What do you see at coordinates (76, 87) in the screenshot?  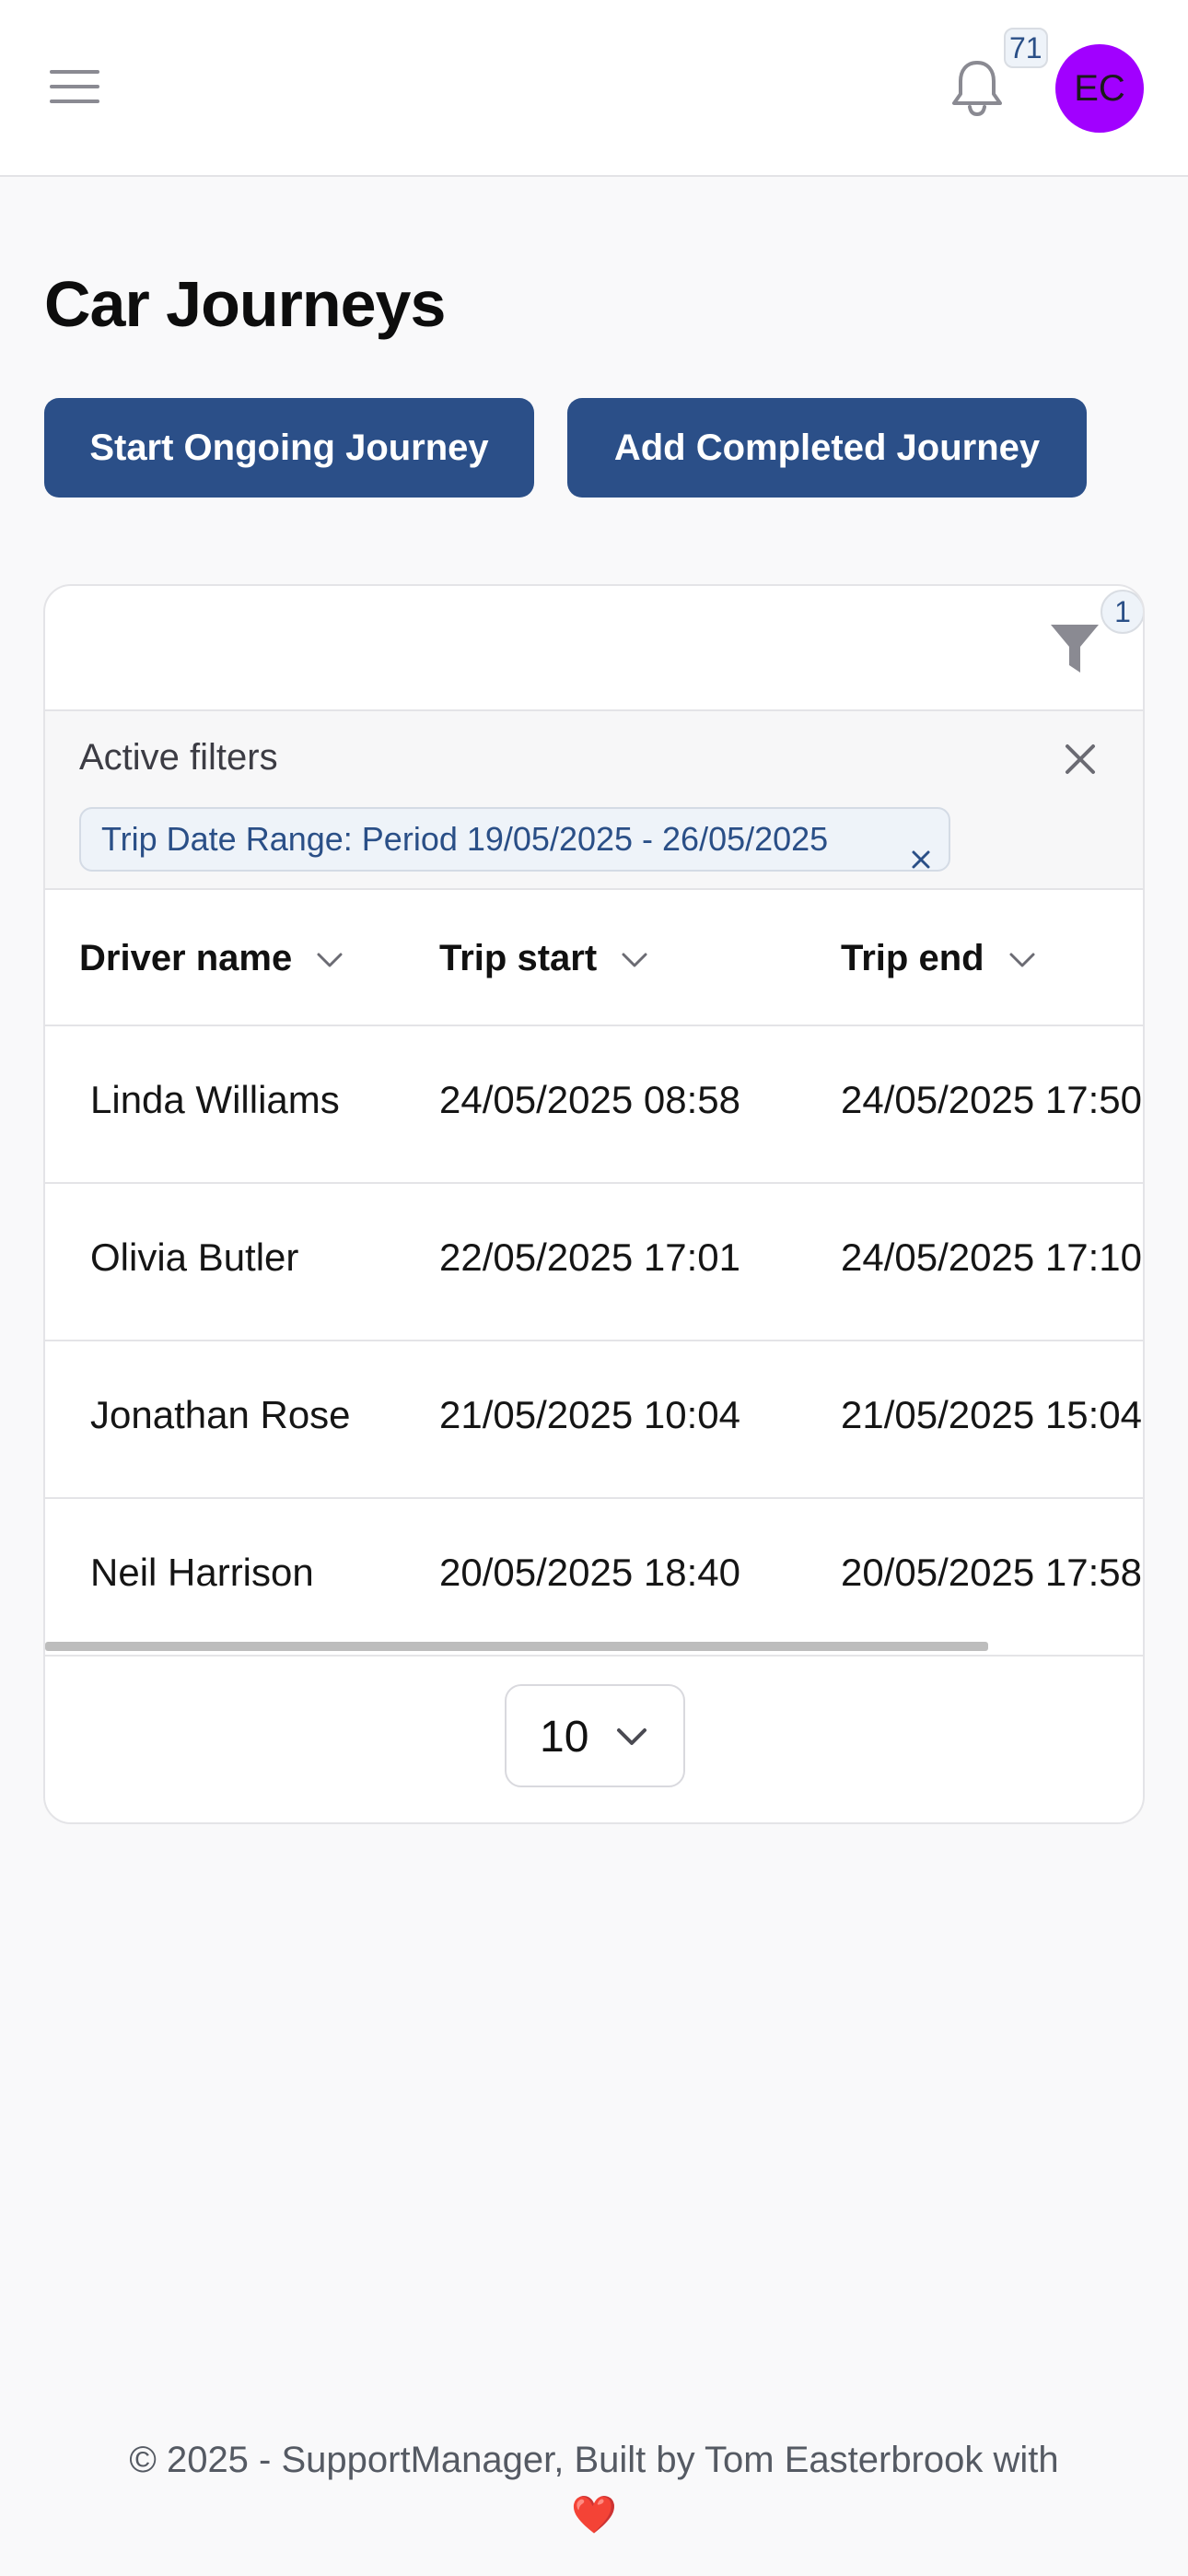 I see `hamburger-menu-icon` at bounding box center [76, 87].